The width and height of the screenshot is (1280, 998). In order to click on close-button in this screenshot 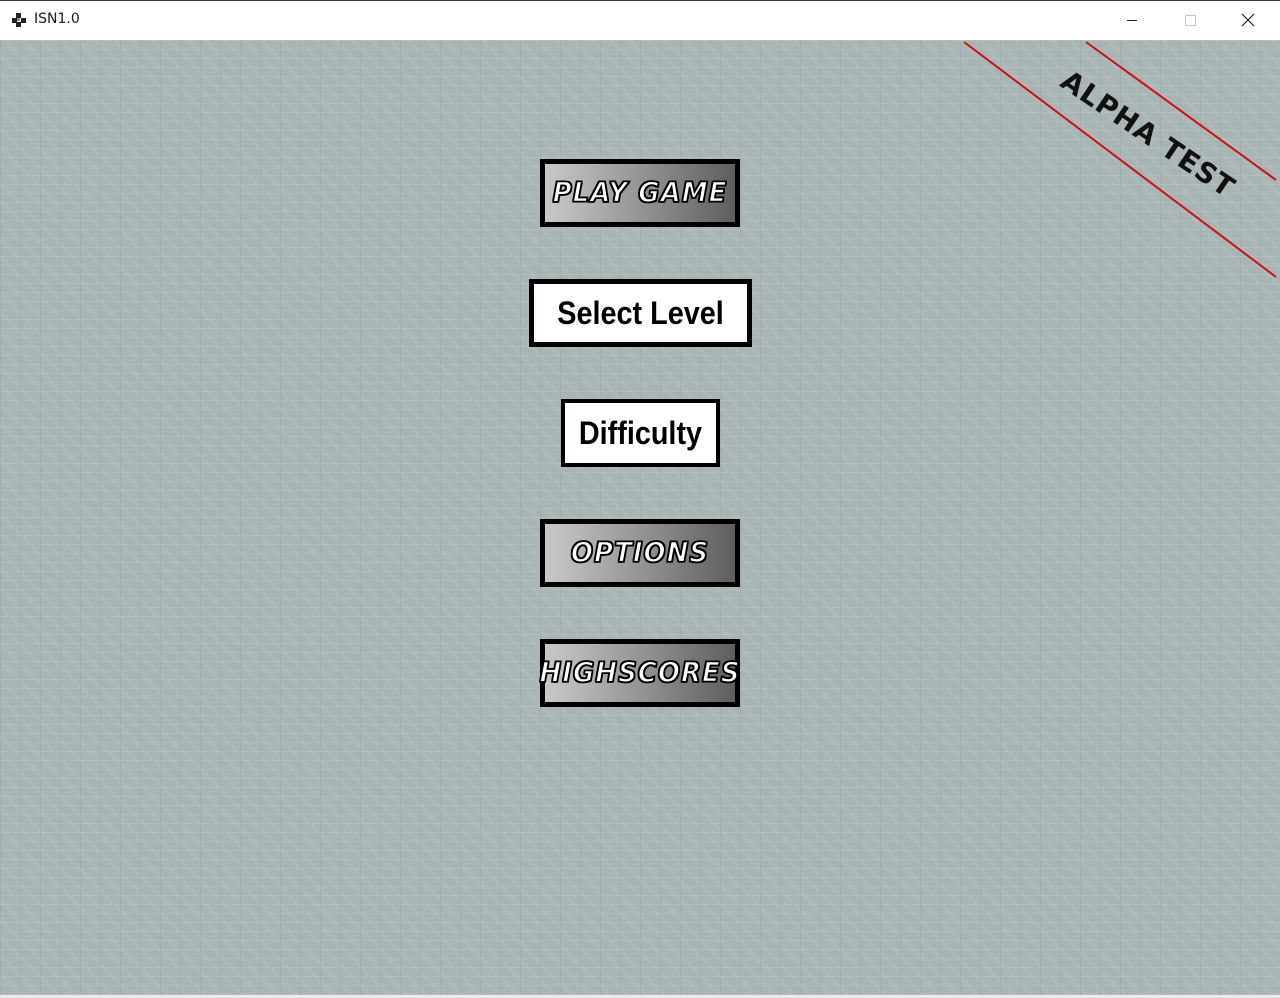, I will do `click(1249, 20)`.